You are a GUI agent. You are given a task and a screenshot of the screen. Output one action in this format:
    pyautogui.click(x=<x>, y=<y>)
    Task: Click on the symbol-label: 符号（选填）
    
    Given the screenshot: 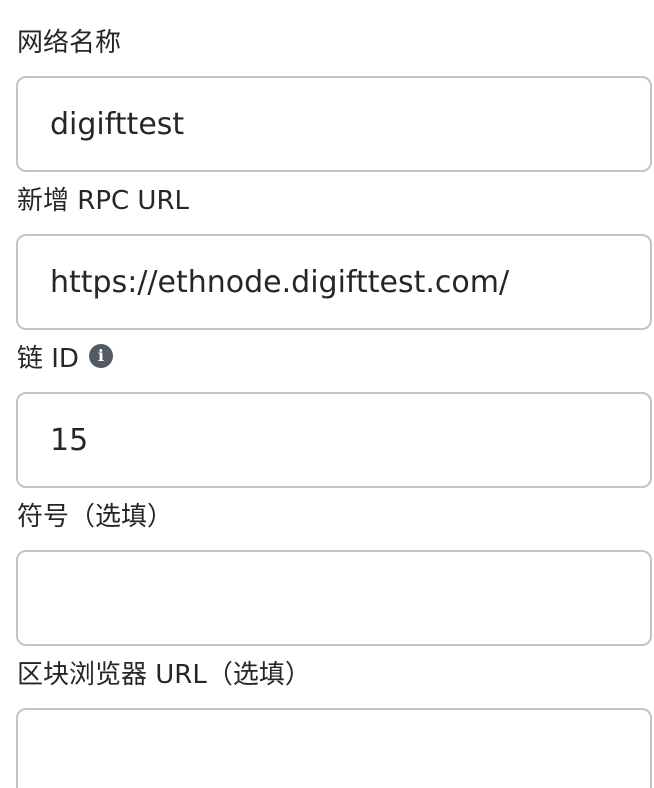 What is the action you would take?
    pyautogui.click(x=95, y=514)
    